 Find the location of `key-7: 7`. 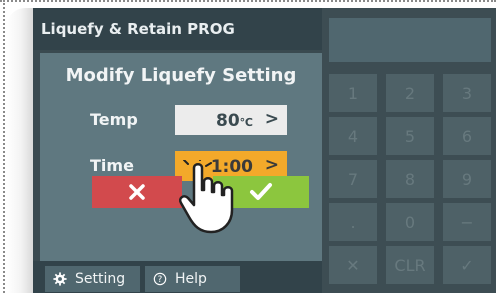

key-7: 7 is located at coordinates (353, 179).